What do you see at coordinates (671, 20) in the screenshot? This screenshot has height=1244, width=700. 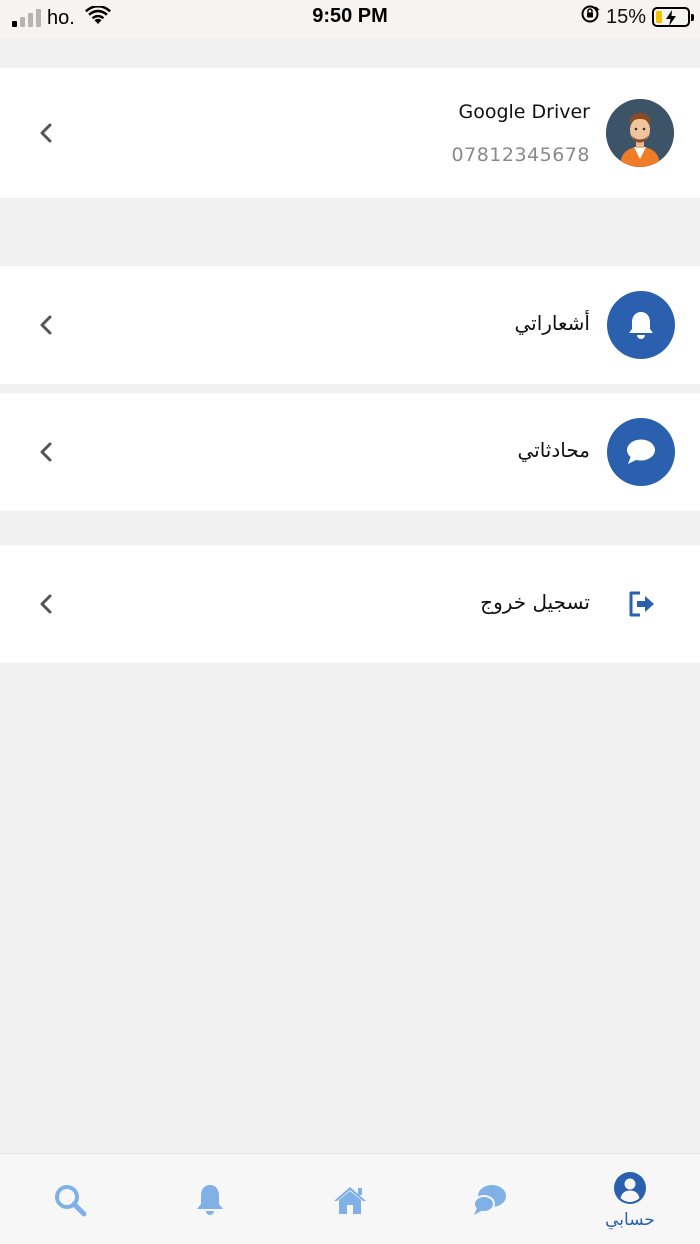 I see `charging-bolt-icon` at bounding box center [671, 20].